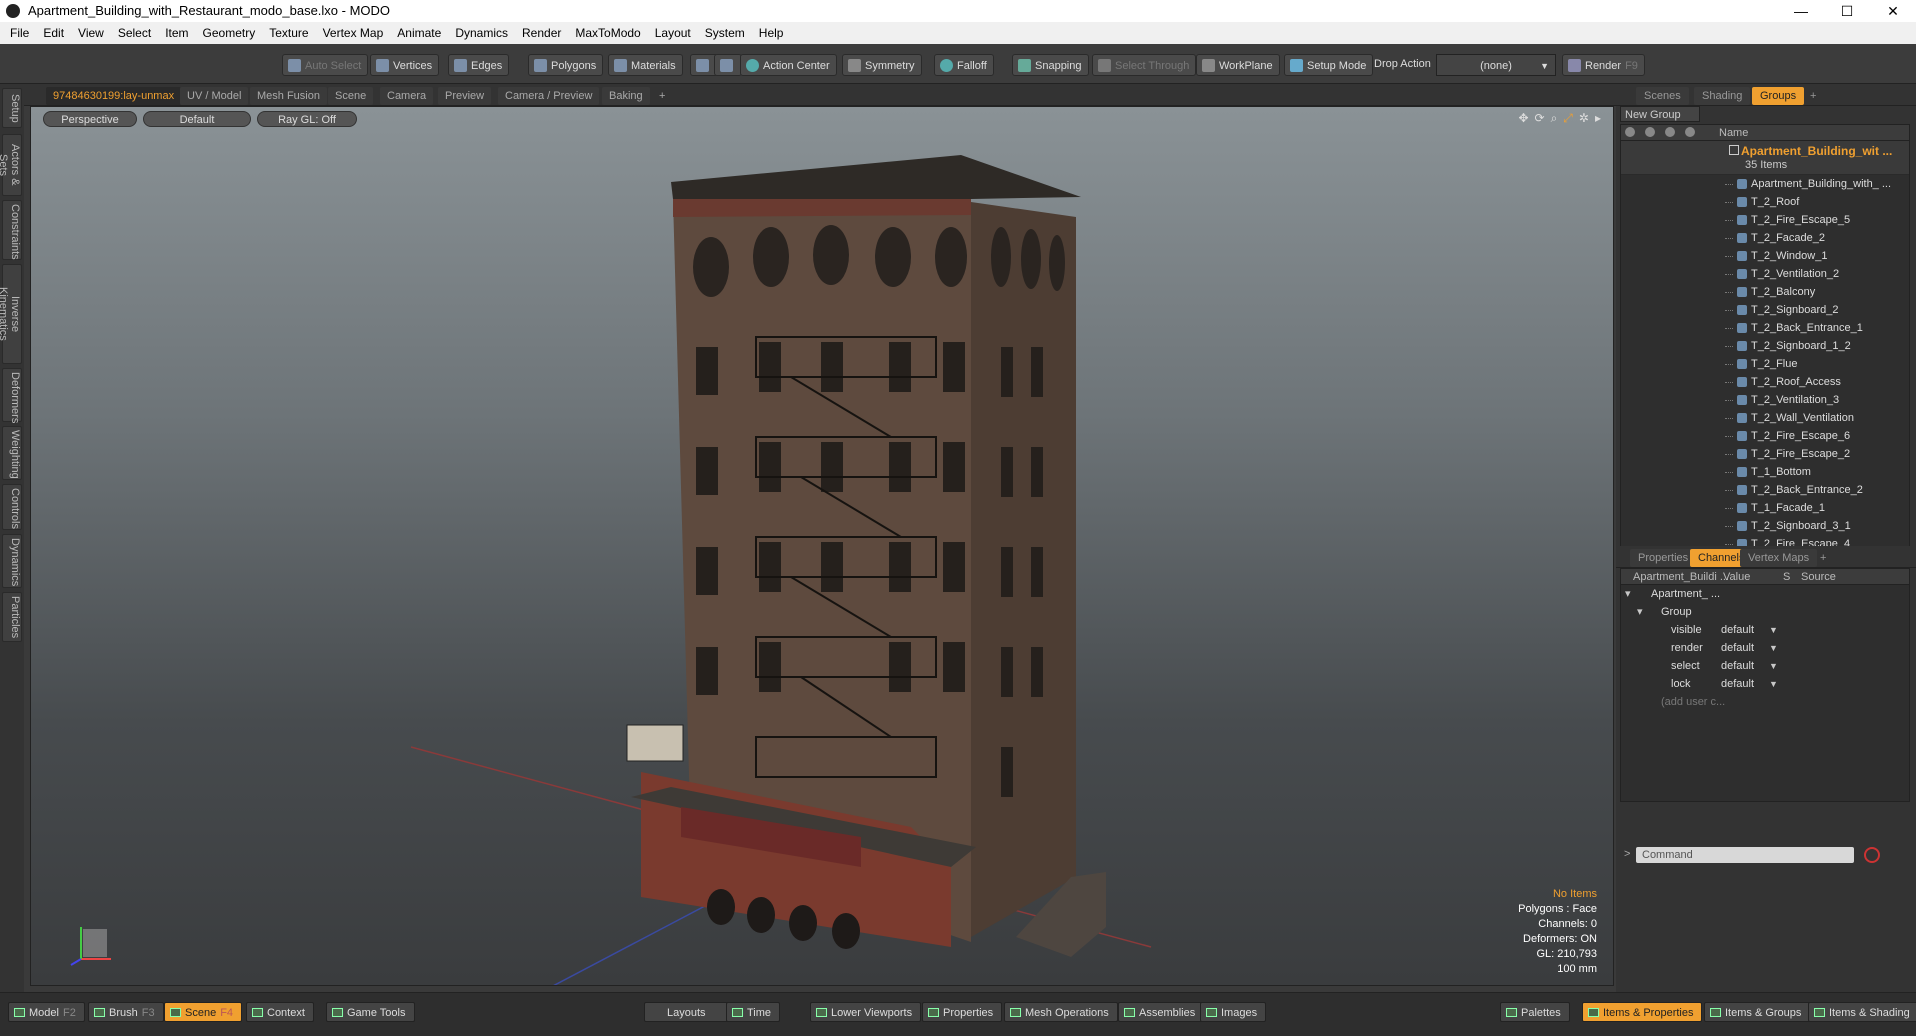 The width and height of the screenshot is (1916, 1036). Describe the element at coordinates (1765, 382) in the screenshot. I see `group-item-row: T_2_Roof_Access` at that location.